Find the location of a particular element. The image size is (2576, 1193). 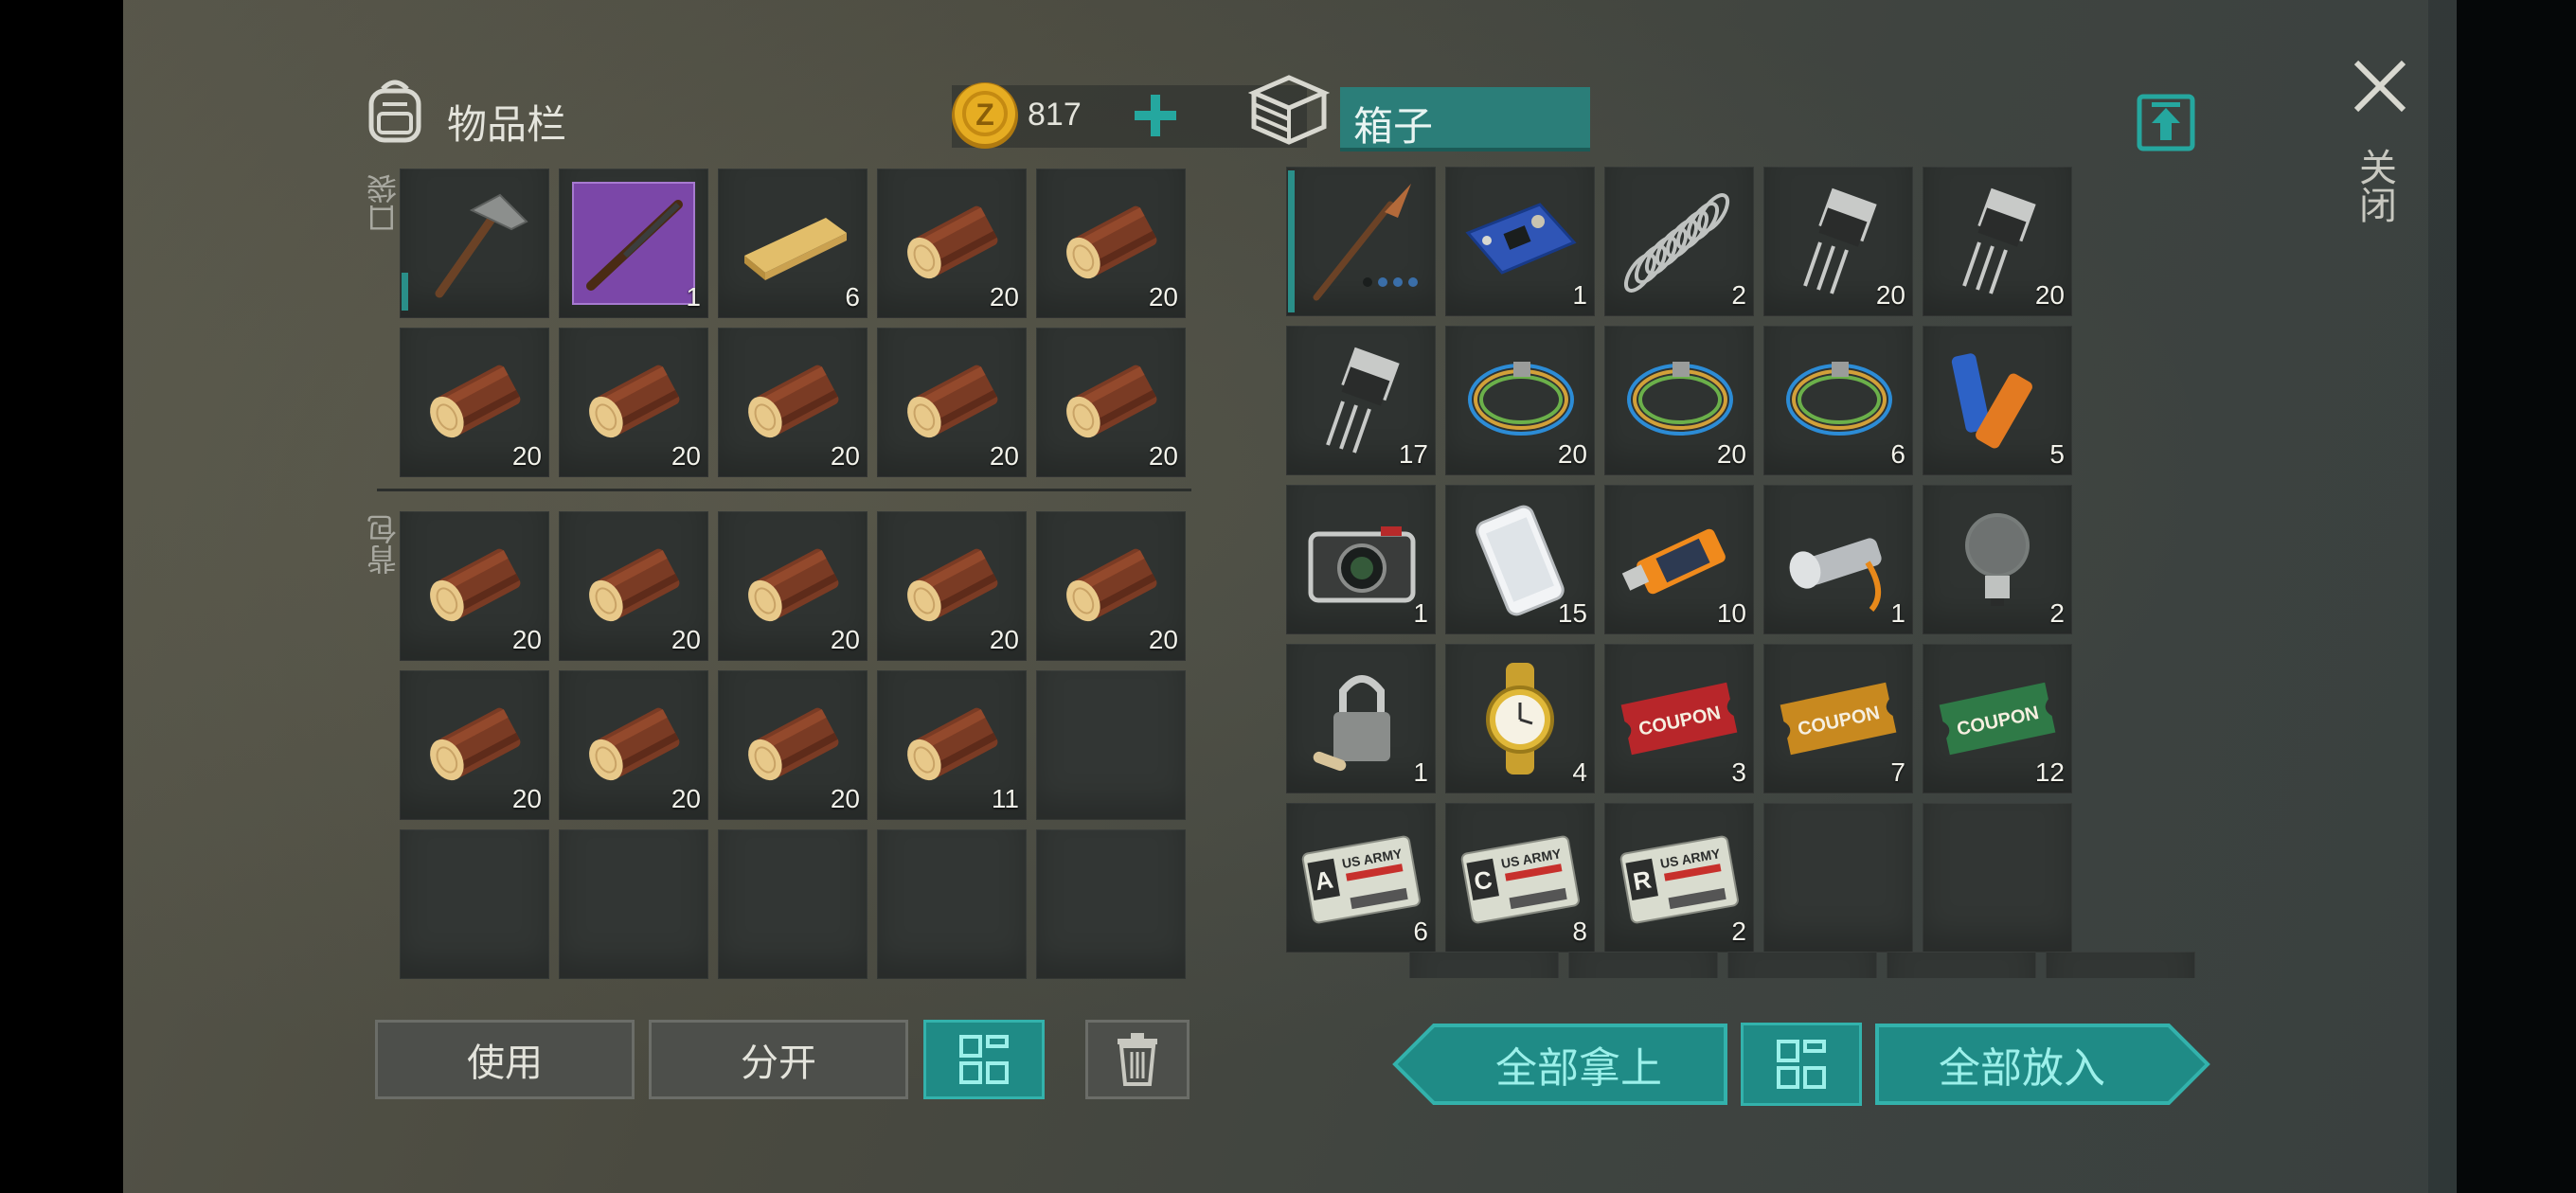

backpack-label: 背包 is located at coordinates (384, 544).